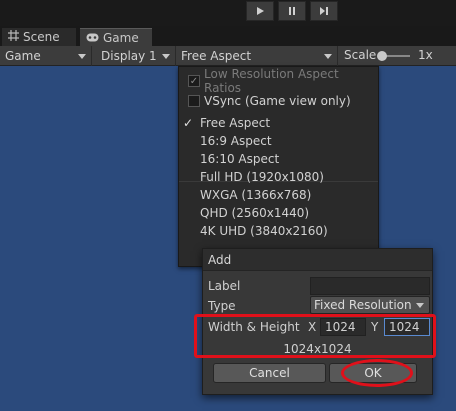 The image size is (456, 411). I want to click on scale-label: Scale, so click(360, 55).